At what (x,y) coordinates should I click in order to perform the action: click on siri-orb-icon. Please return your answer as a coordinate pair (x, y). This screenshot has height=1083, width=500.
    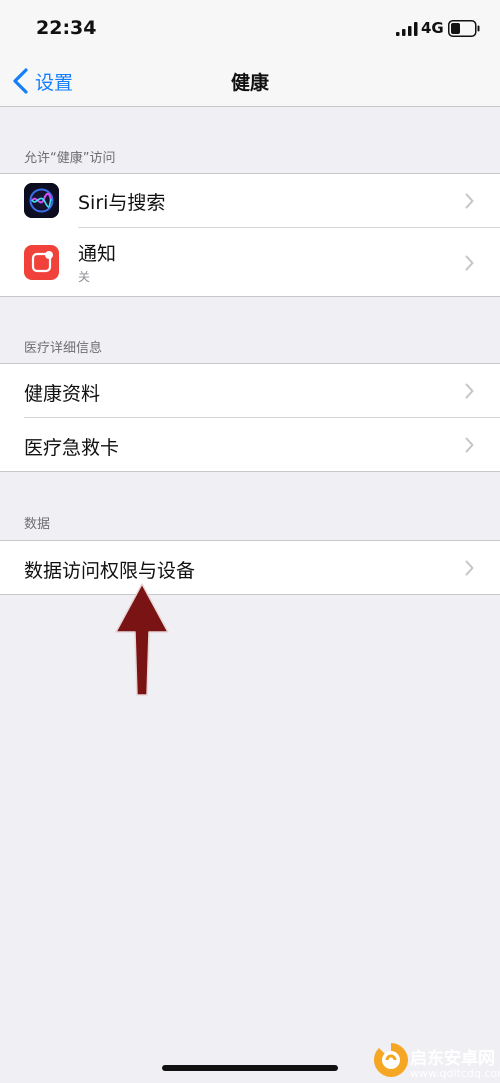
    Looking at the image, I should click on (41, 200).